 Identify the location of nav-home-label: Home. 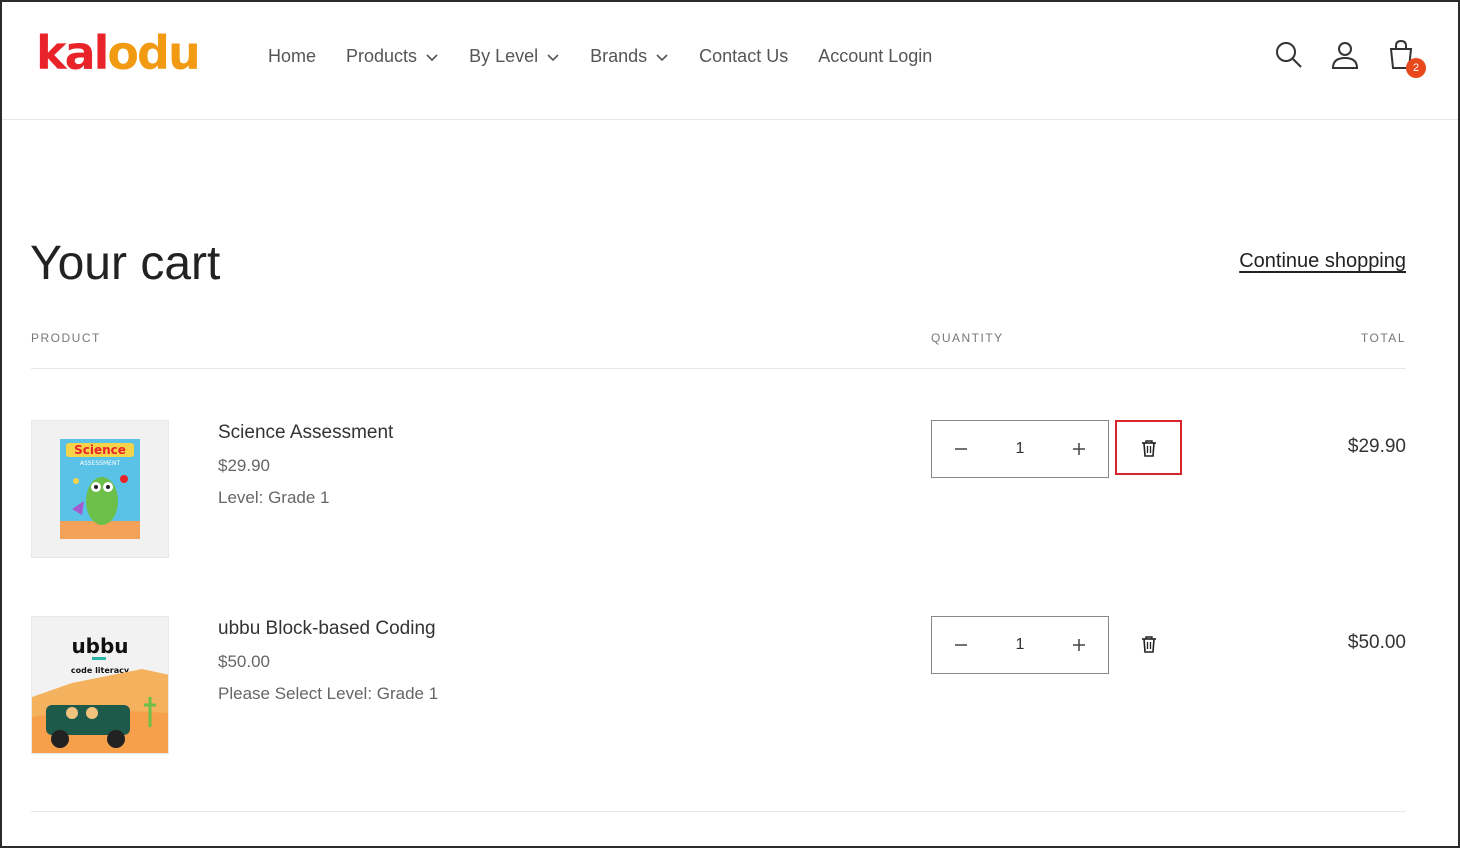
(292, 56).